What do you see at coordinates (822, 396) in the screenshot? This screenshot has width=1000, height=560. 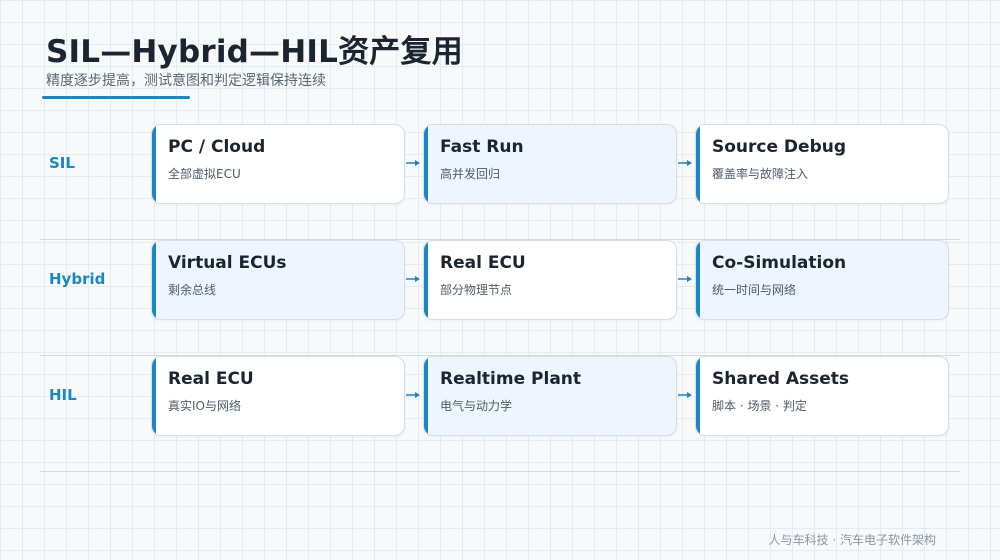 I see `card-shared-assets: Shared Assets 脚本 · 场景 · 判定` at bounding box center [822, 396].